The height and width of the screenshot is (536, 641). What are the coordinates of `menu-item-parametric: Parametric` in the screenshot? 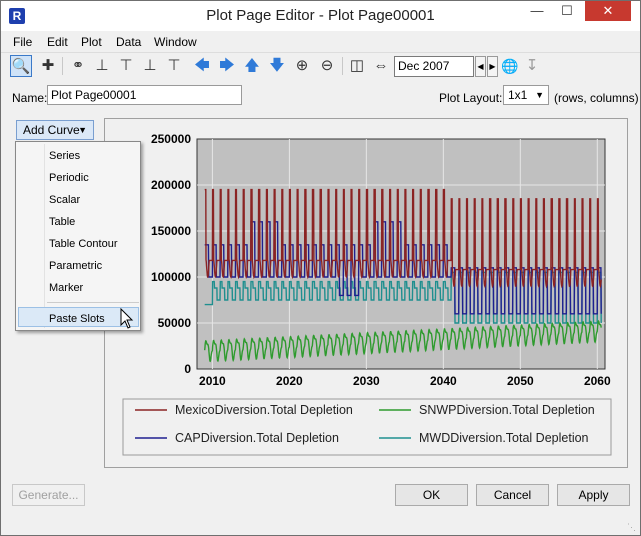 It's located at (75, 266).